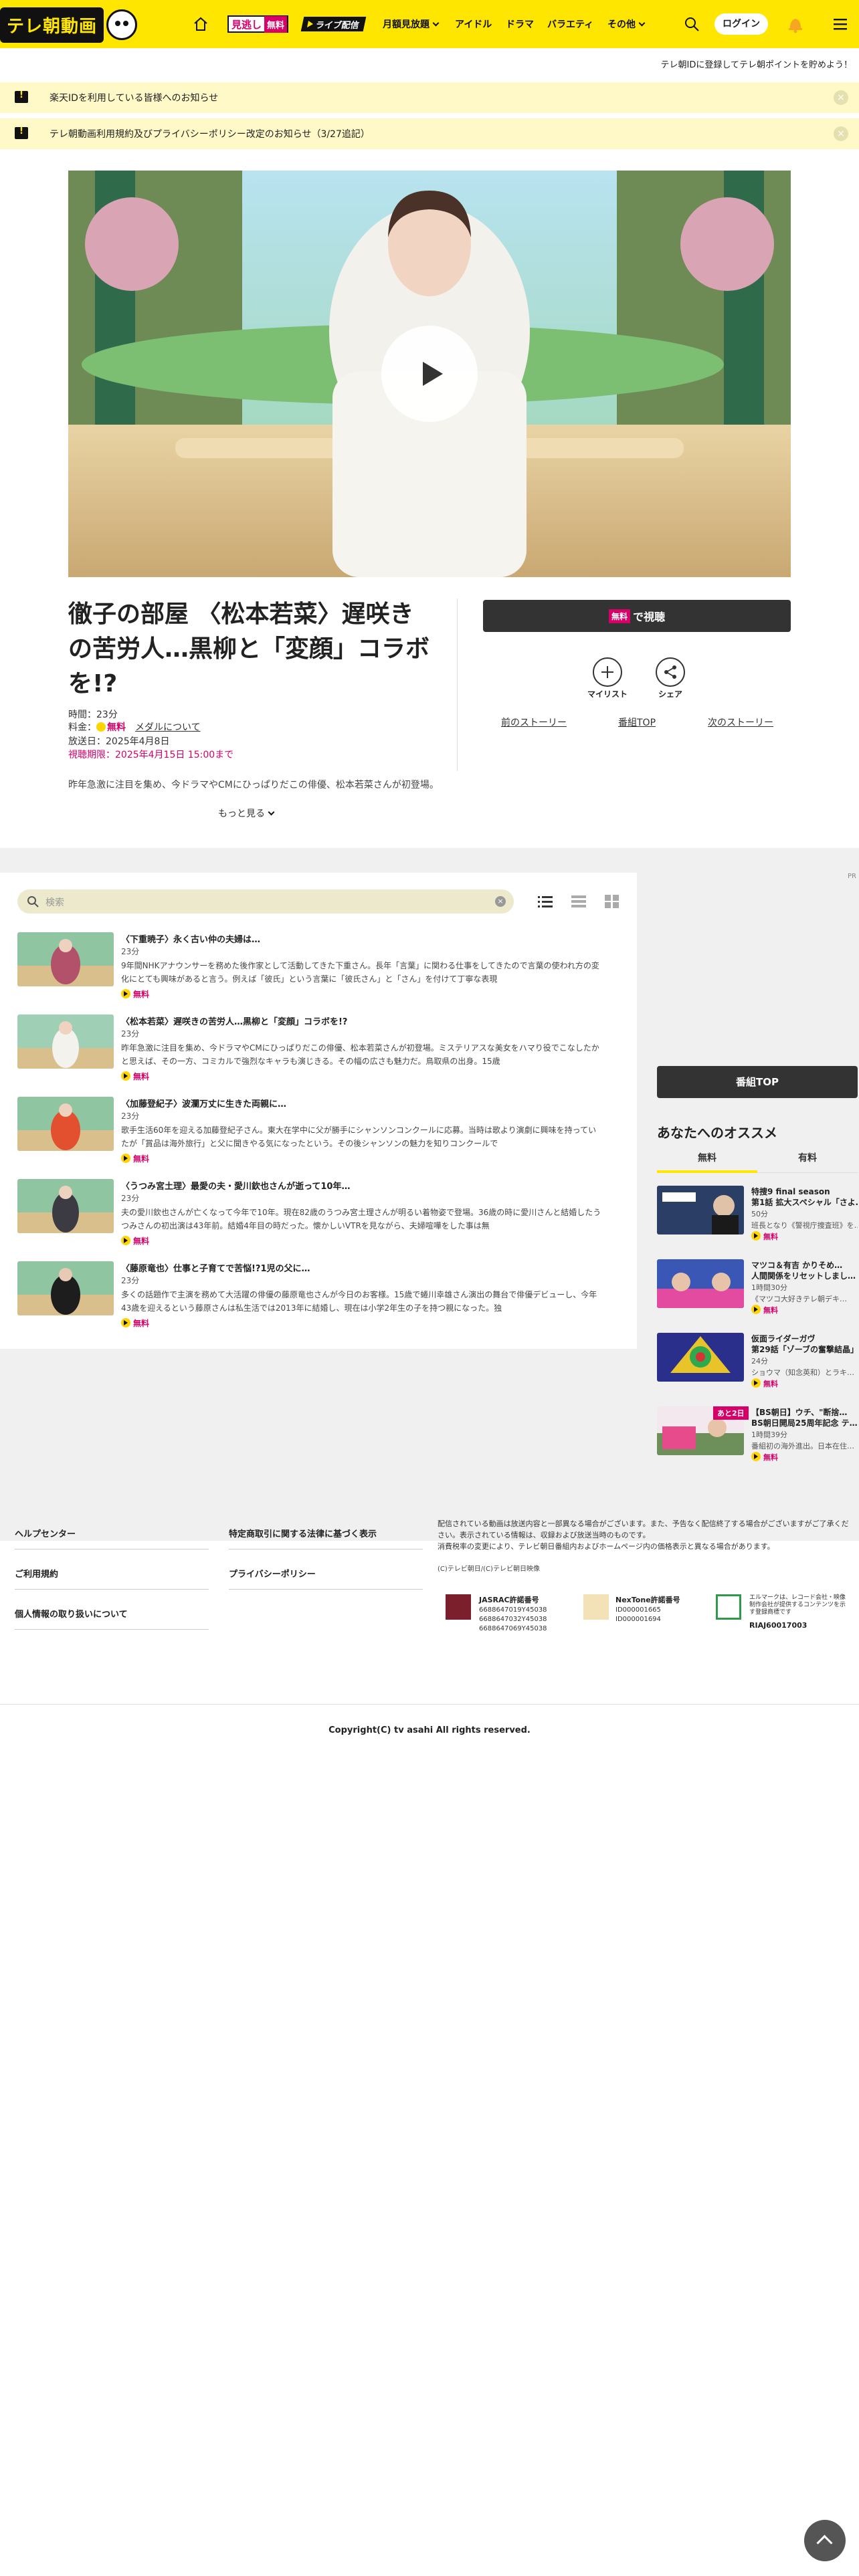 This screenshot has width=859, height=2576. I want to click on mitai-free-link: 見逃し 無料, so click(258, 24).